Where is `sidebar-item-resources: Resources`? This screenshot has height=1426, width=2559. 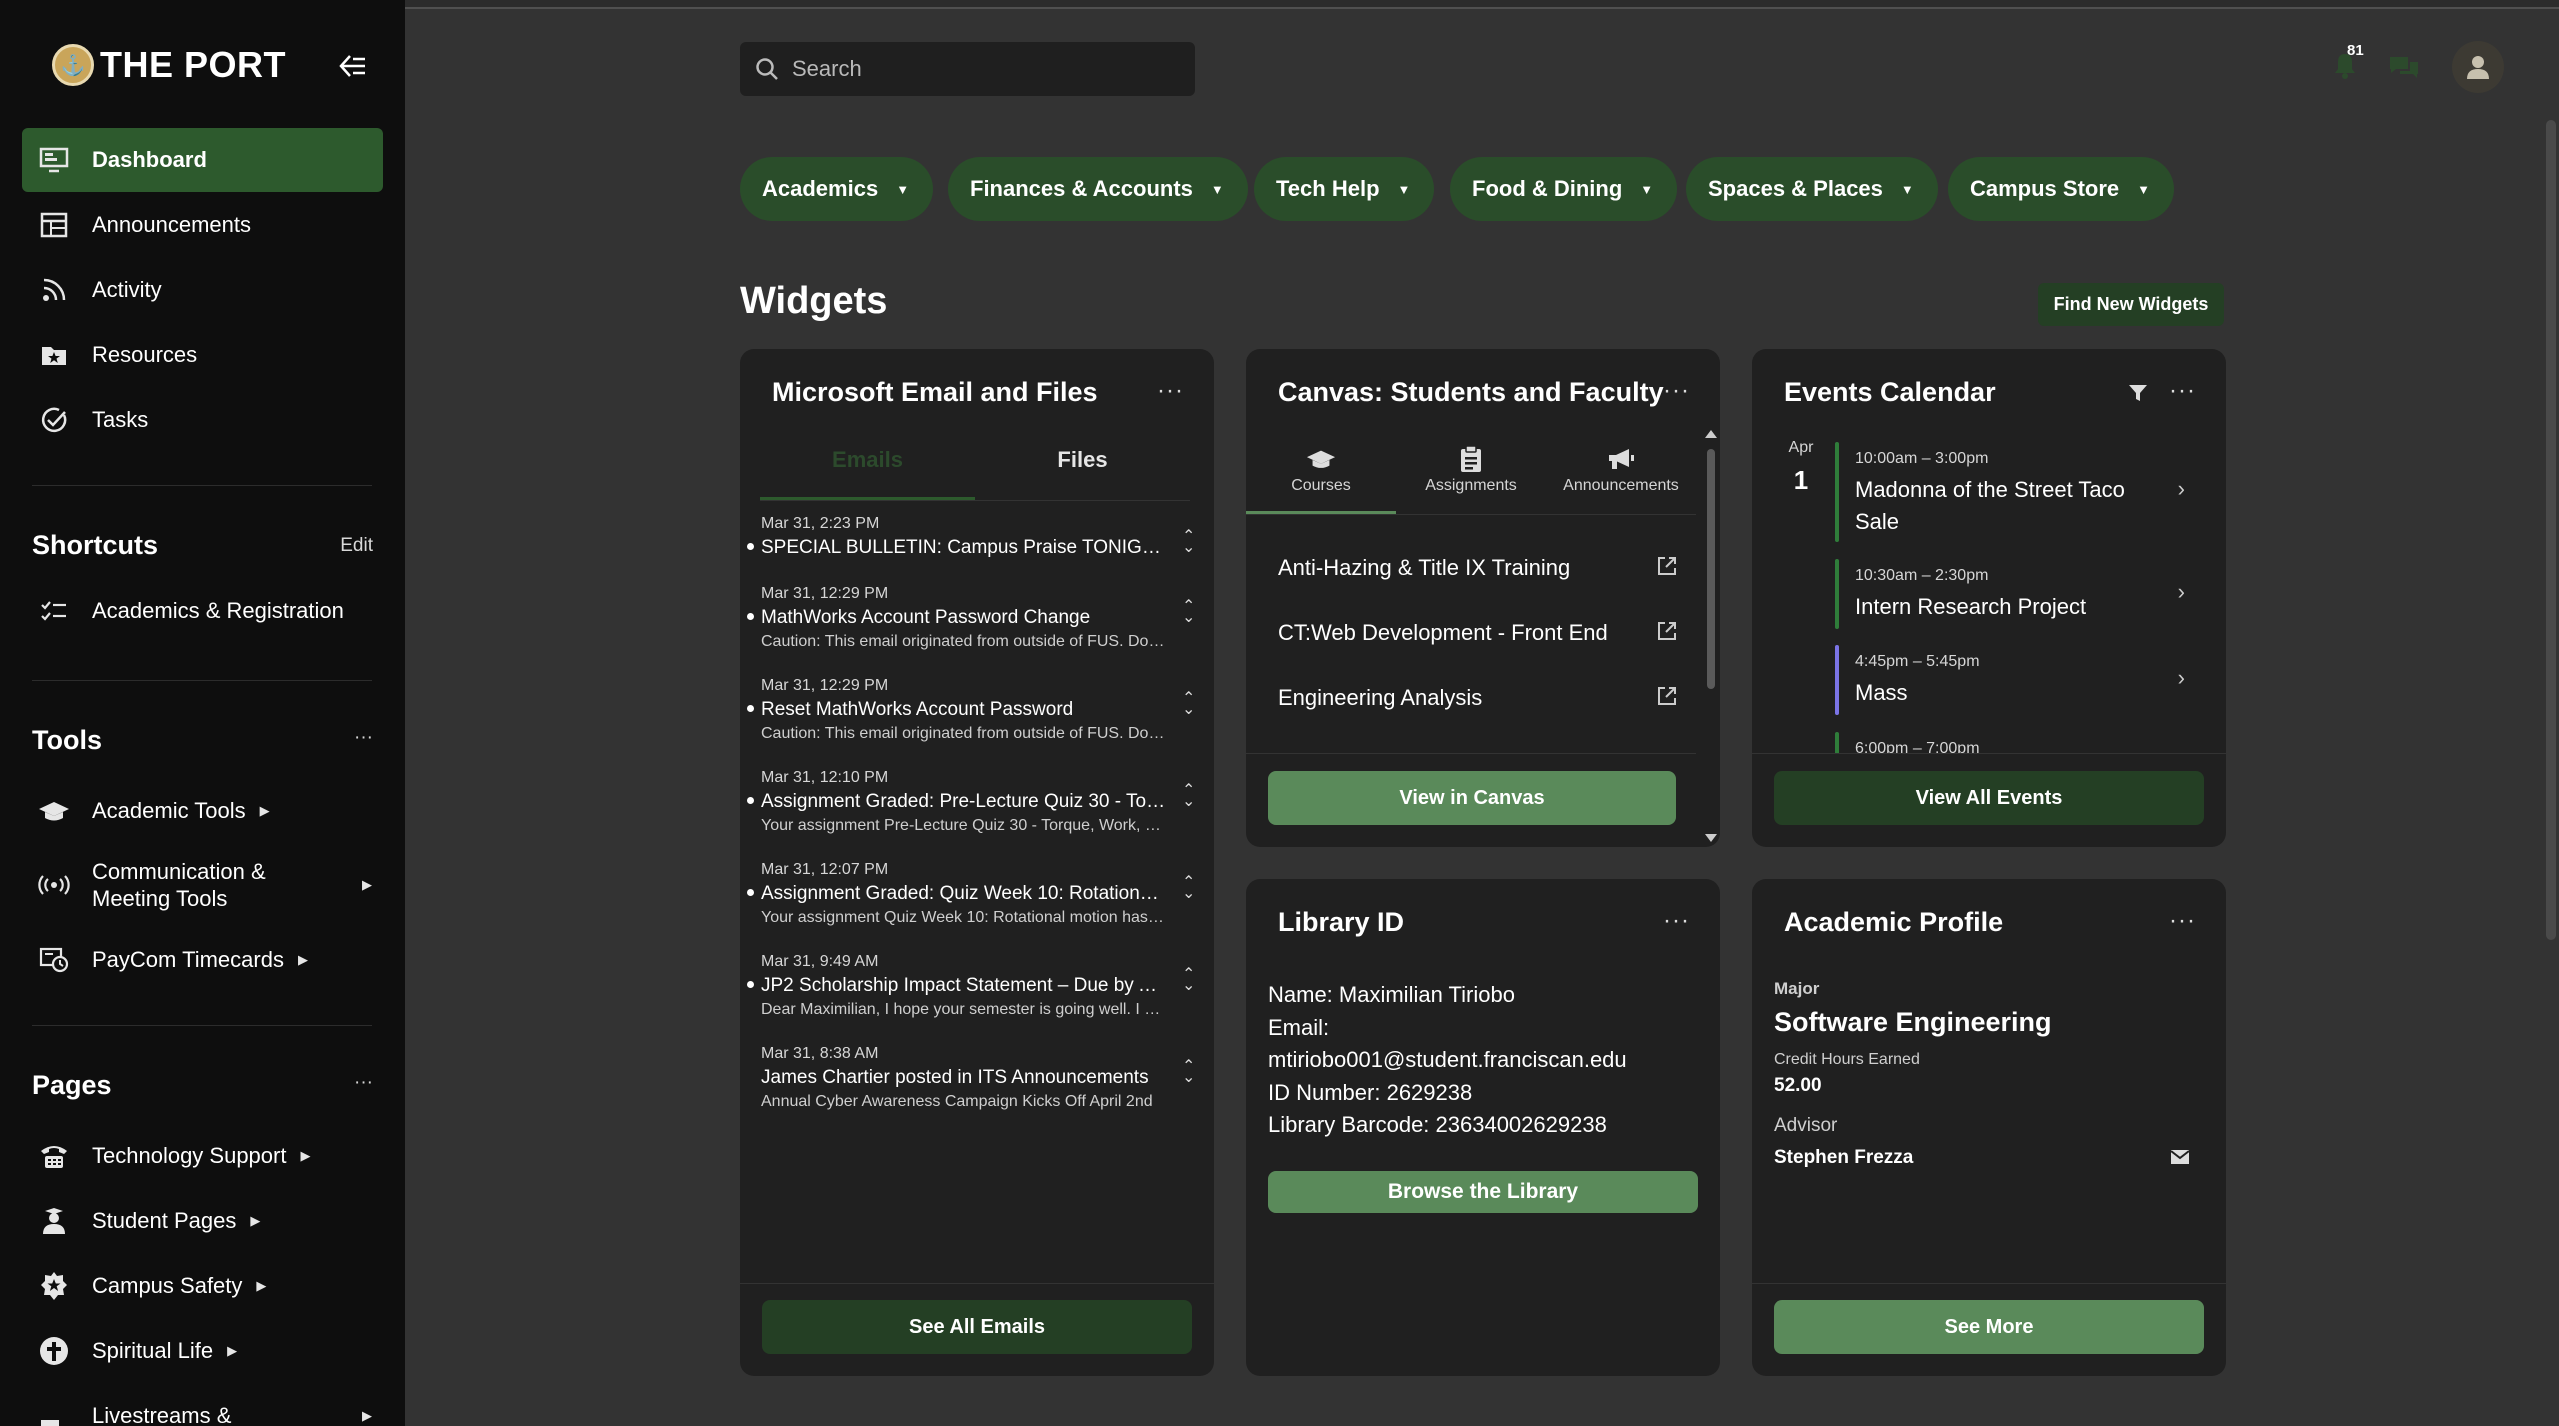
sidebar-item-resources: Resources is located at coordinates (202, 355).